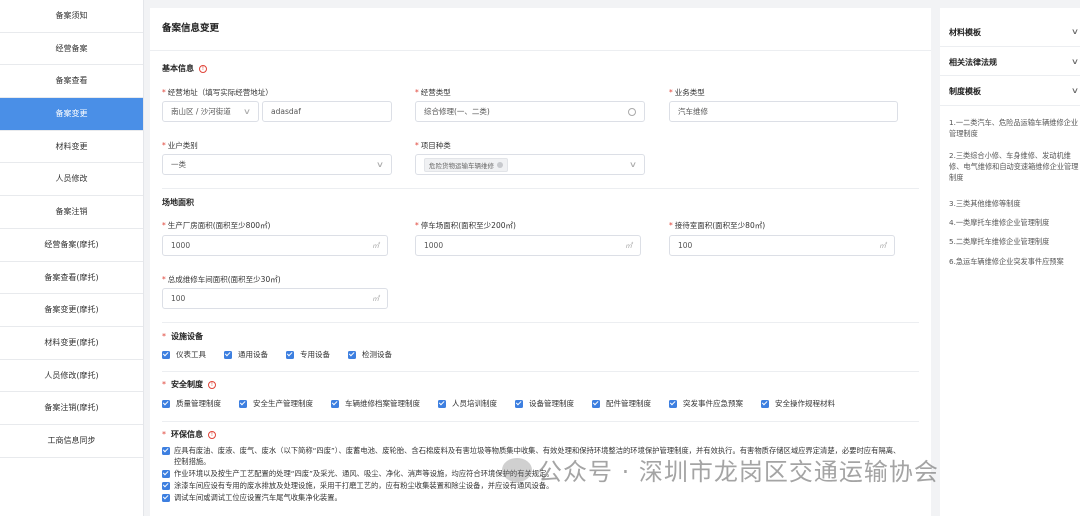  I want to click on section-environment: * 环保信息!, so click(189, 434).